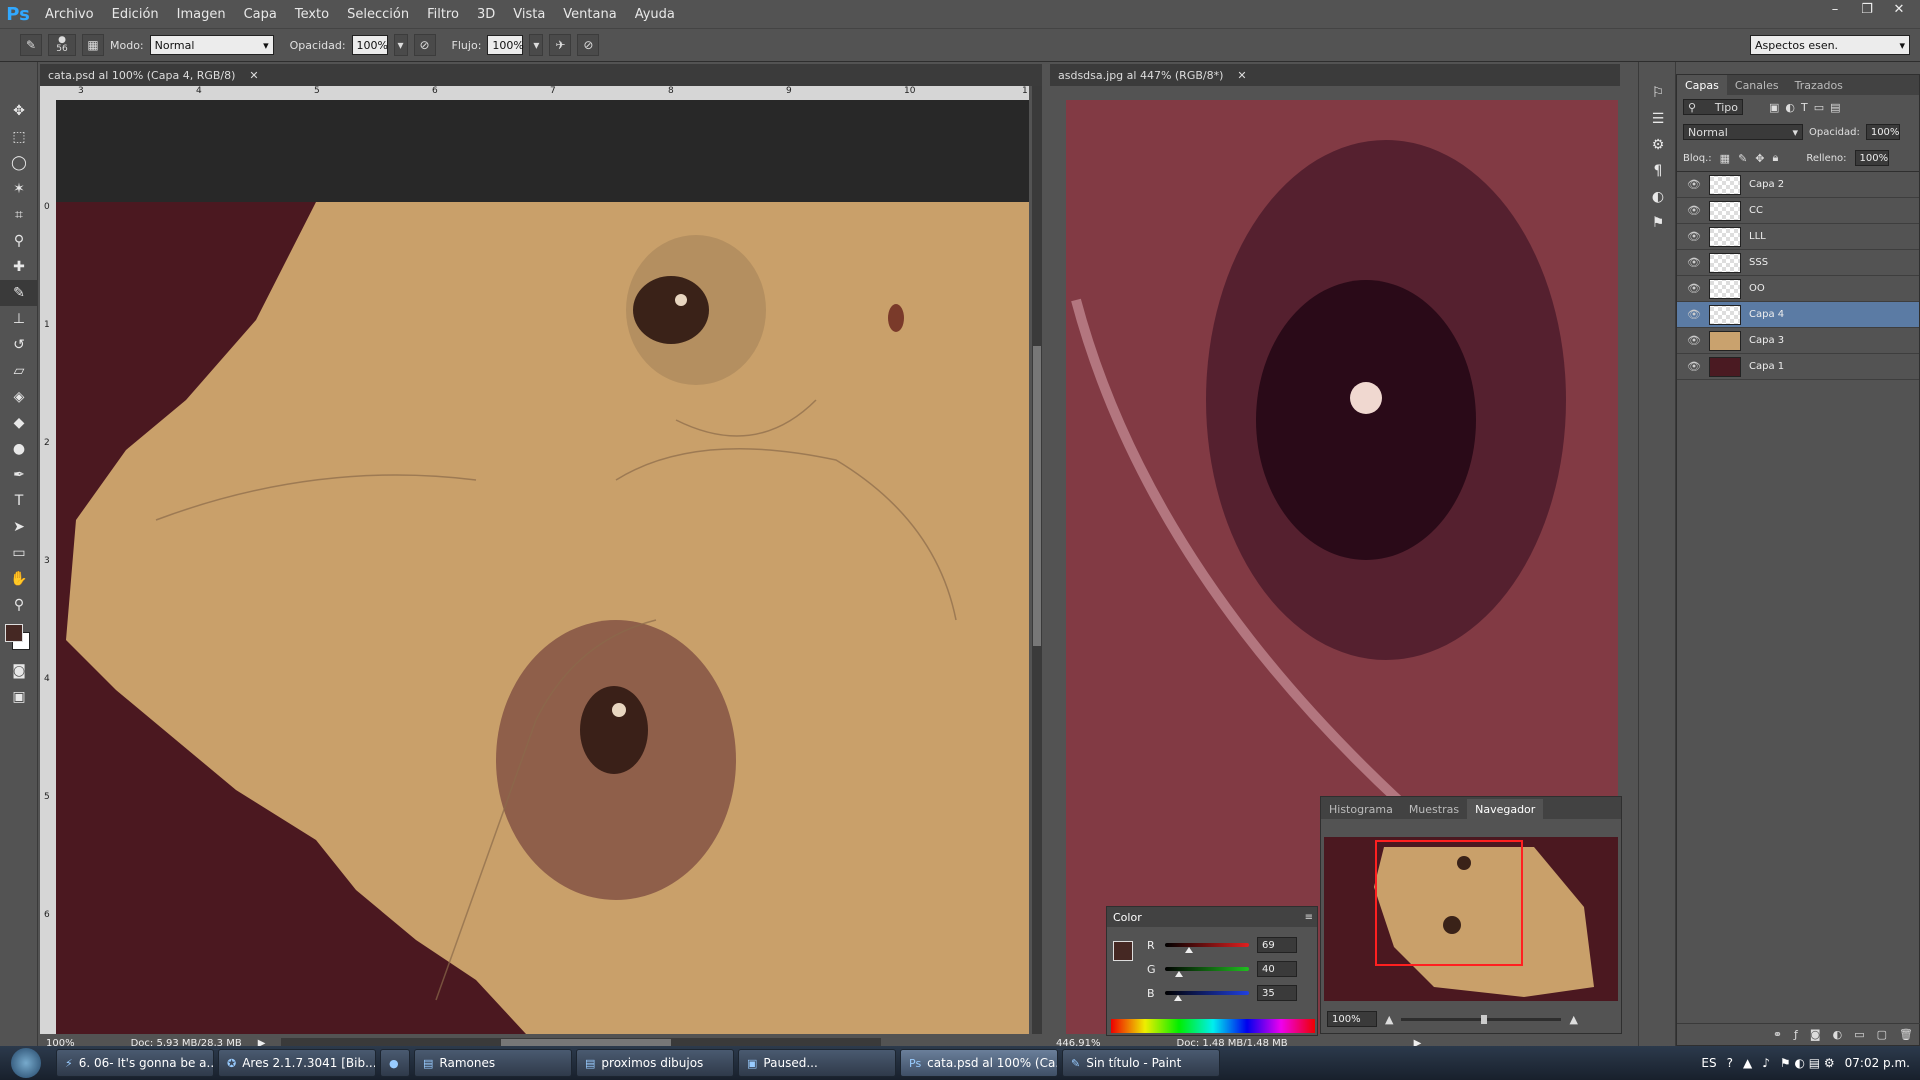 The width and height of the screenshot is (1920, 1080). I want to click on panel-menu-icon: ≡, so click(1309, 917).